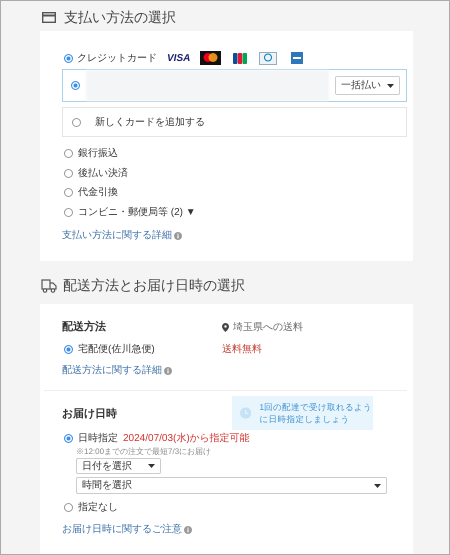  I want to click on credit-card-icon, so click(49, 17).